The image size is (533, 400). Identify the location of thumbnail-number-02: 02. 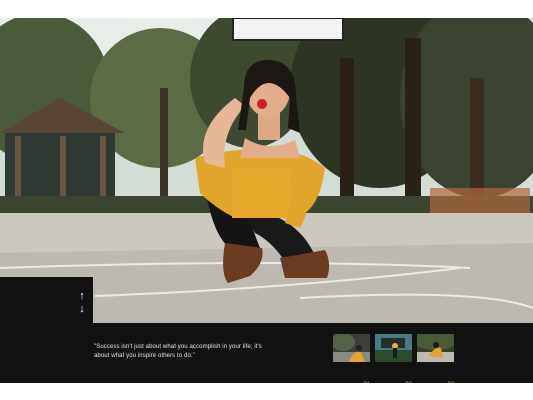
(407, 382).